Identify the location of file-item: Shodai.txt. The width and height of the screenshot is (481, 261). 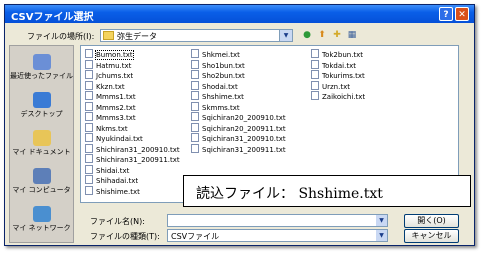
(214, 85).